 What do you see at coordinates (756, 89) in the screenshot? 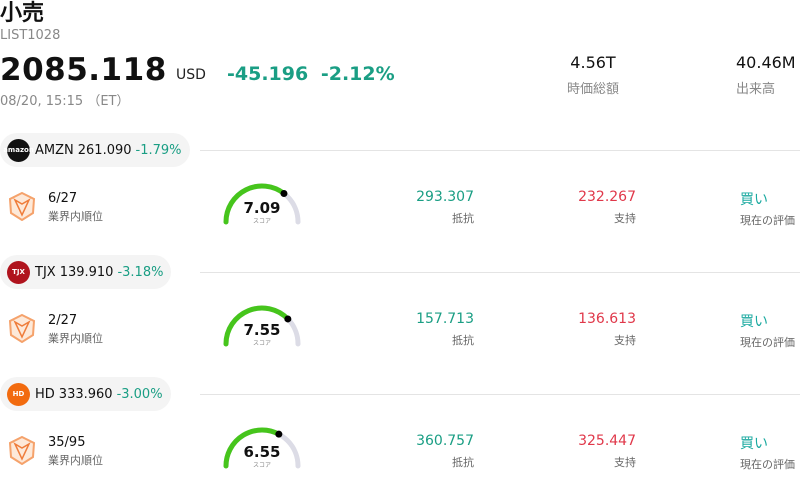
I see `volume-label: 出来高` at bounding box center [756, 89].